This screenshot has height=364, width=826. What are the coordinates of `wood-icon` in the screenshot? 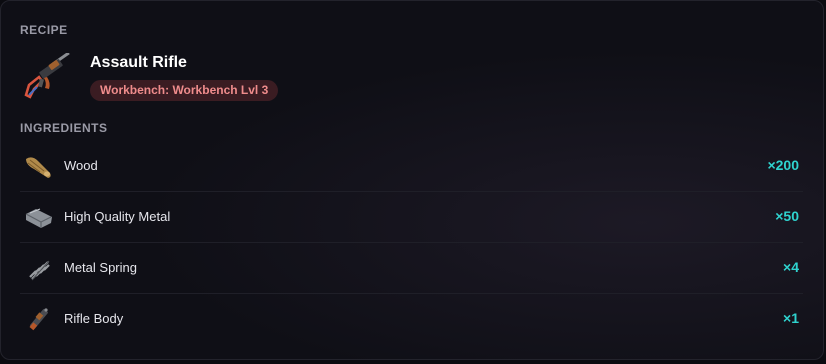 It's located at (38, 166).